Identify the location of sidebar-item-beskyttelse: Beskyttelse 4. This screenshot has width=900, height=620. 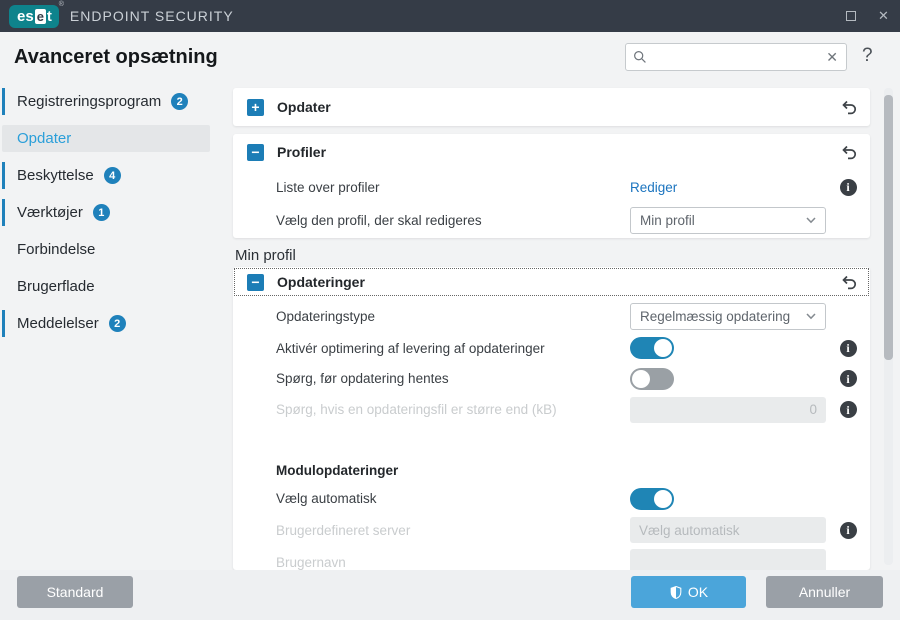
(106, 175).